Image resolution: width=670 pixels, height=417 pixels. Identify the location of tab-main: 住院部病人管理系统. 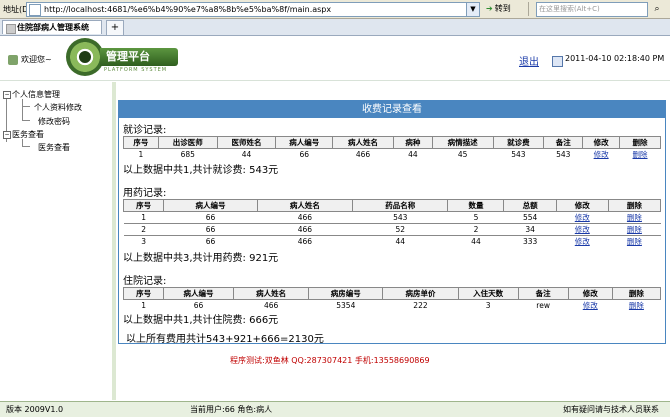
(52, 27).